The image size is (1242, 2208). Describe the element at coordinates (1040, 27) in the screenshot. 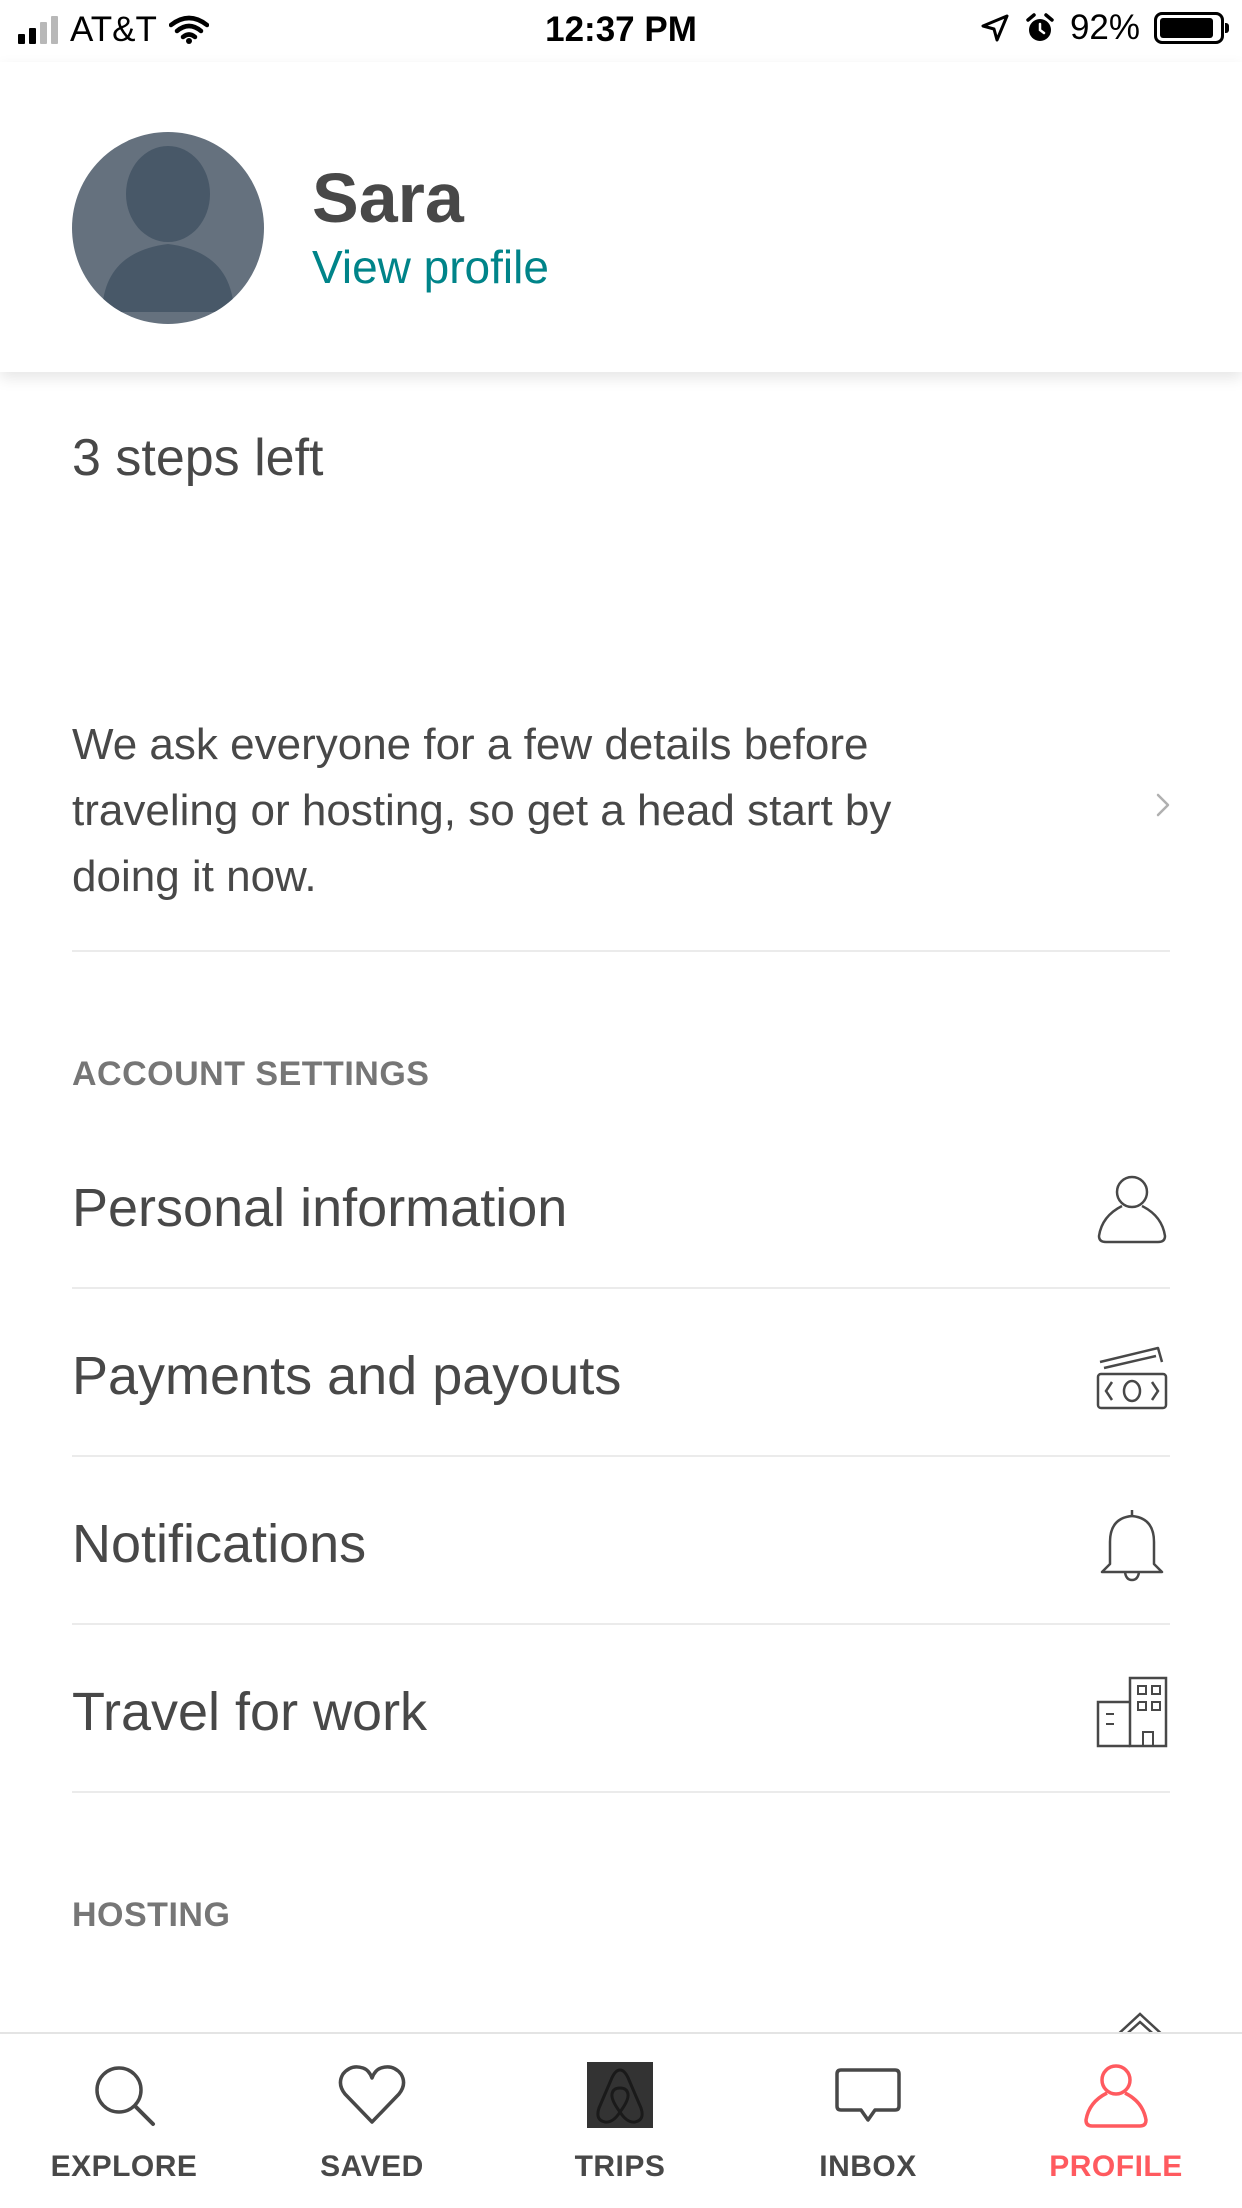

I see `alarm-icon` at that location.